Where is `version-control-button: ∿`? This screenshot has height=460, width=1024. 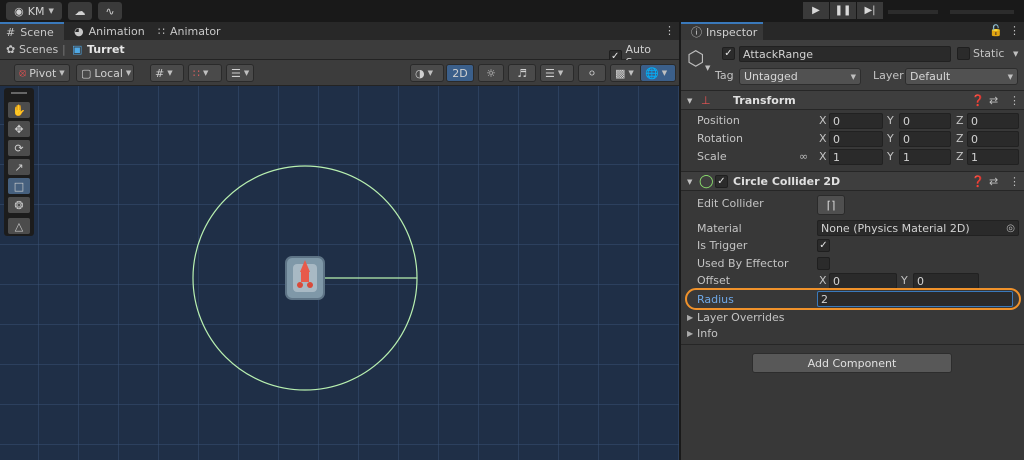 version-control-button: ∿ is located at coordinates (110, 11).